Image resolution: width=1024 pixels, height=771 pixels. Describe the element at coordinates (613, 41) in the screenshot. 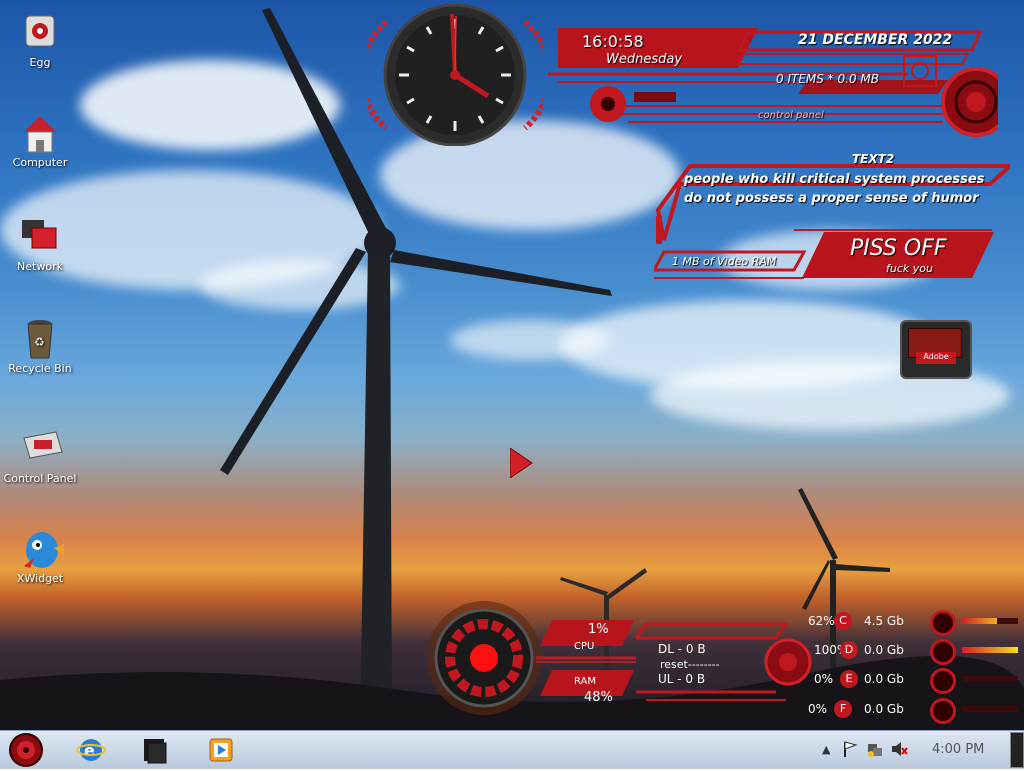

I see `clock-time: 16:0:58` at that location.